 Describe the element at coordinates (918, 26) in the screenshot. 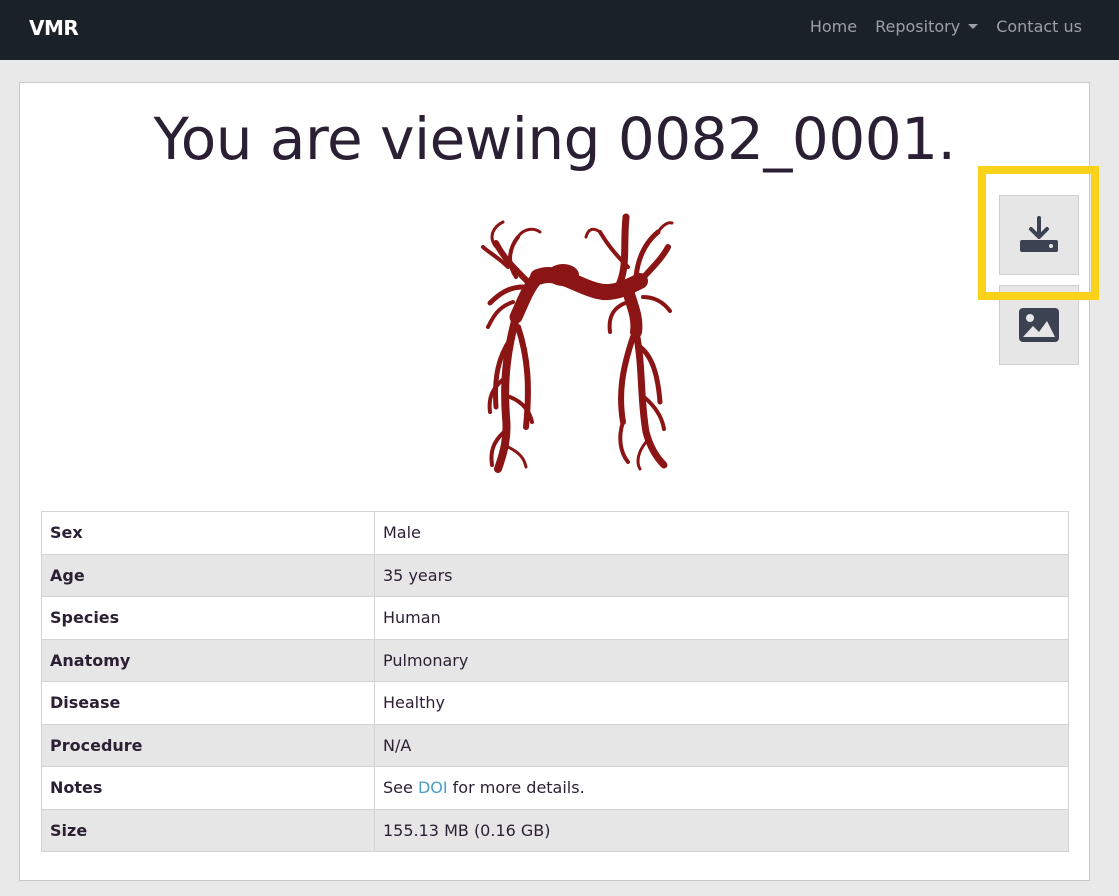

I see `nav-link-repository-label: Repository` at that location.